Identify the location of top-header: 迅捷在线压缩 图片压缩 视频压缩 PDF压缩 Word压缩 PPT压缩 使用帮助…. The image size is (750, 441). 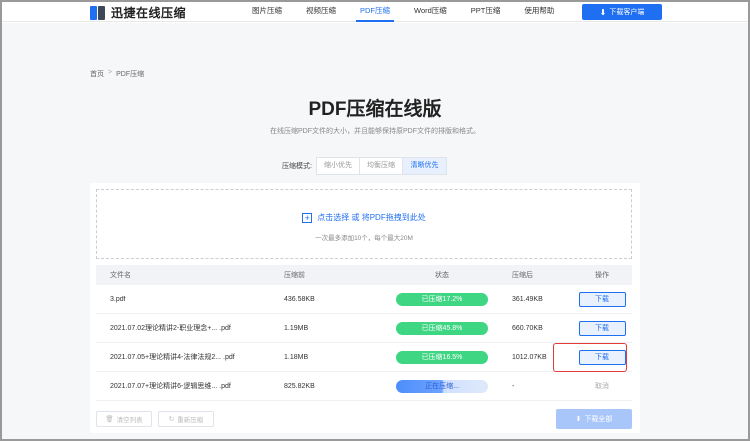
(375, 12).